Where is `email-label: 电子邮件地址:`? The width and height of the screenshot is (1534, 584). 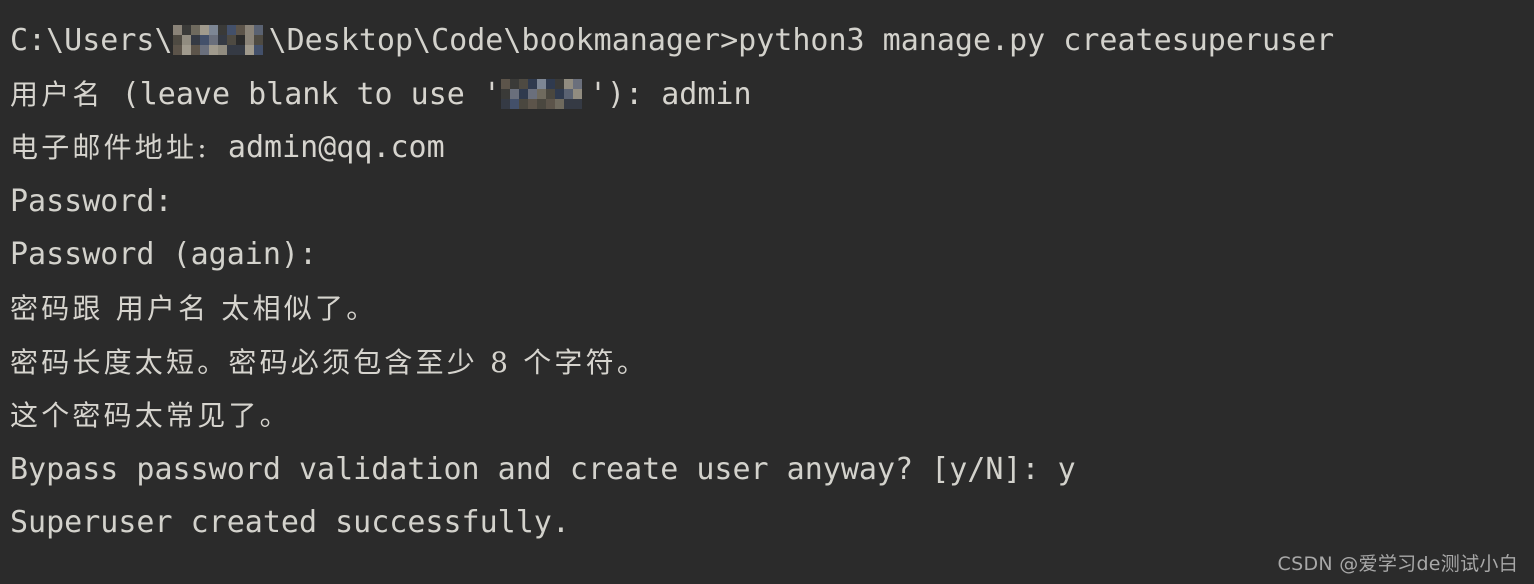
email-label: 电子邮件地址: is located at coordinates (110, 148).